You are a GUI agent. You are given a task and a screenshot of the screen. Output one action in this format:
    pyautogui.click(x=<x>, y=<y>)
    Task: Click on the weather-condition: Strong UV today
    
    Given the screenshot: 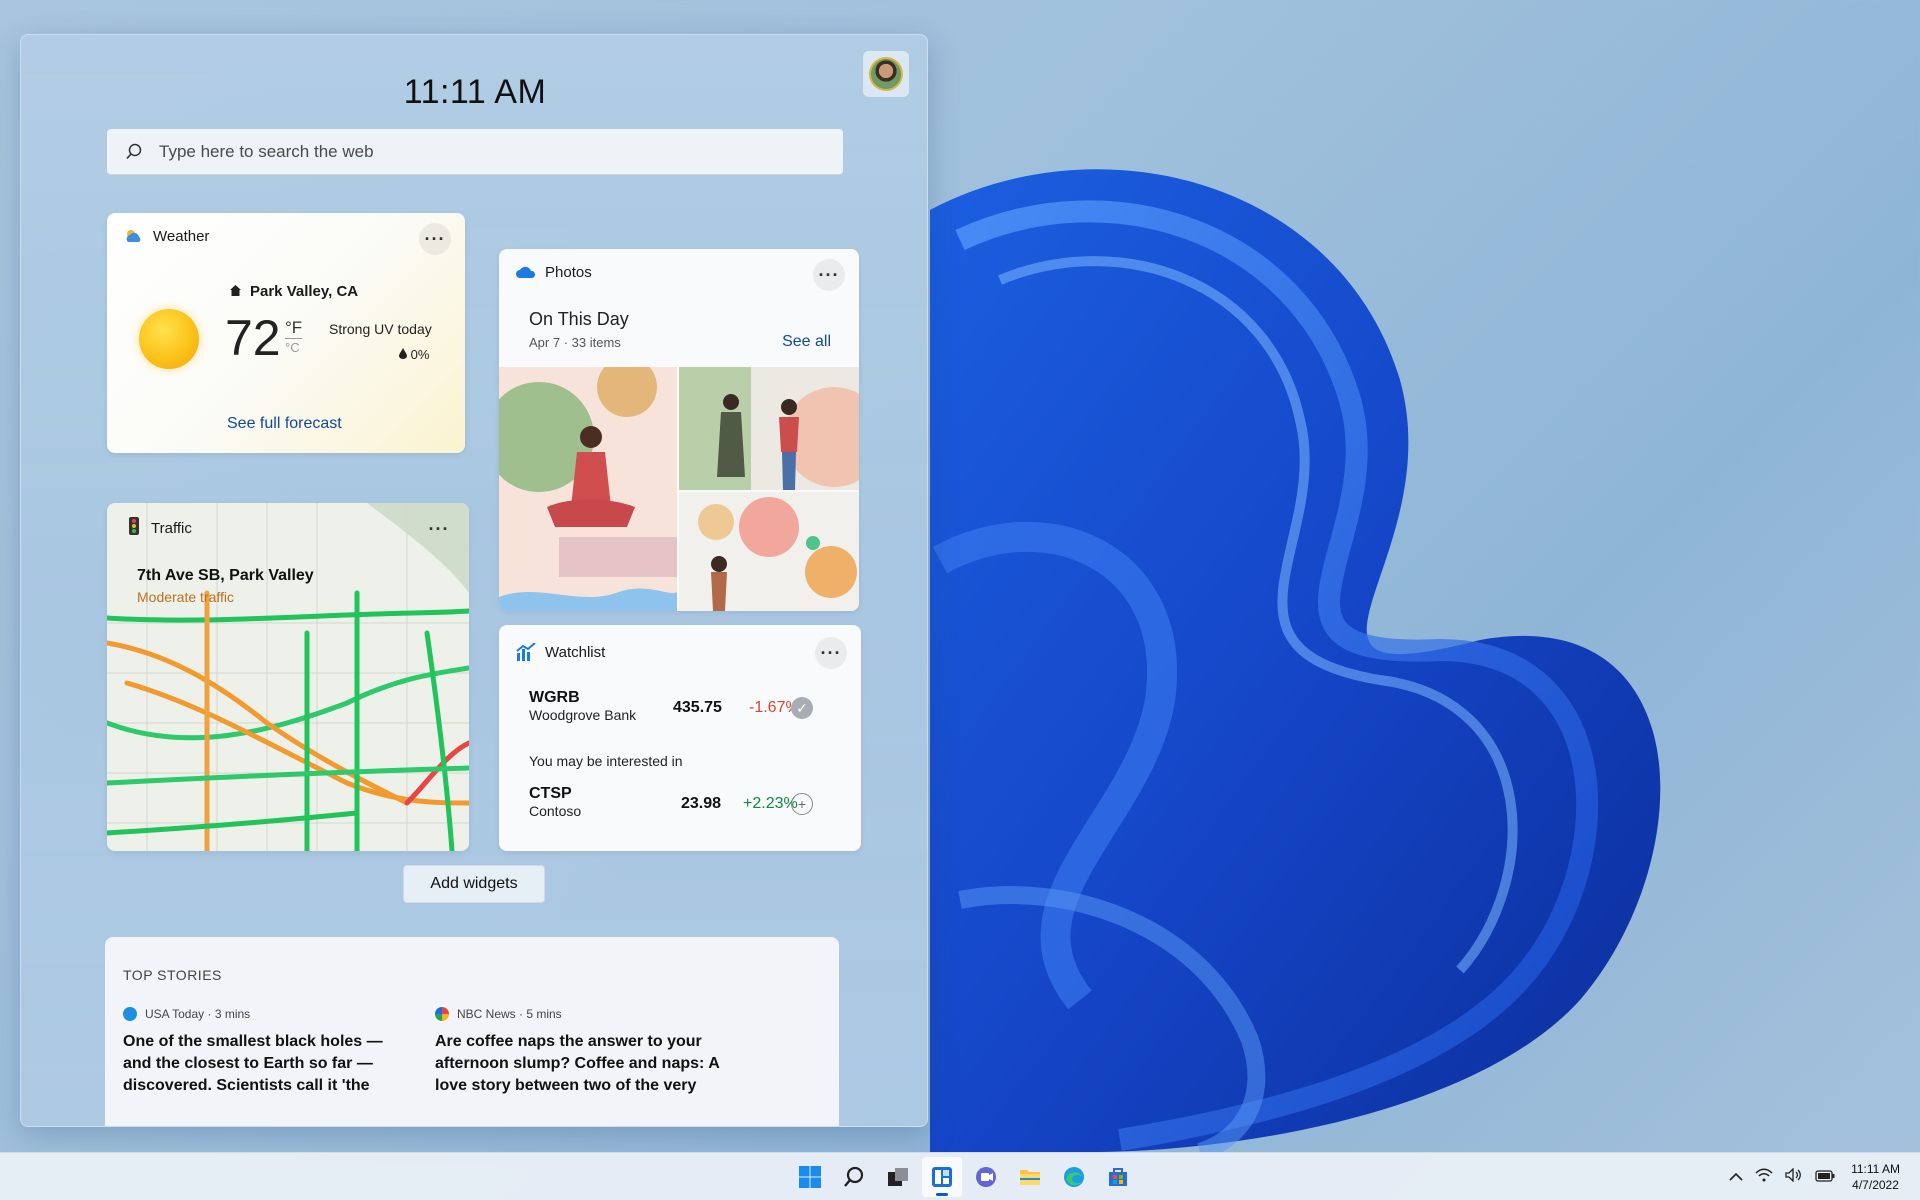 What is the action you would take?
    pyautogui.click(x=380, y=329)
    